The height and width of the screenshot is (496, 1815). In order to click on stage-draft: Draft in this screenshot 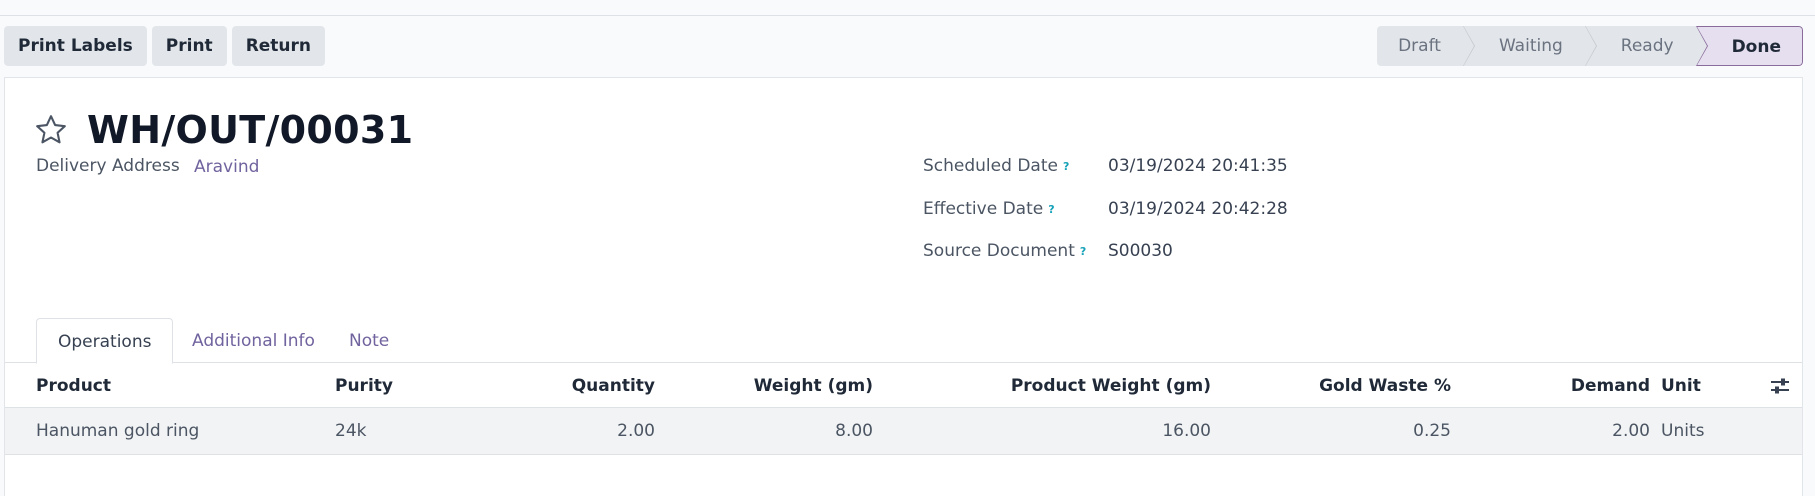, I will do `click(1426, 46)`.